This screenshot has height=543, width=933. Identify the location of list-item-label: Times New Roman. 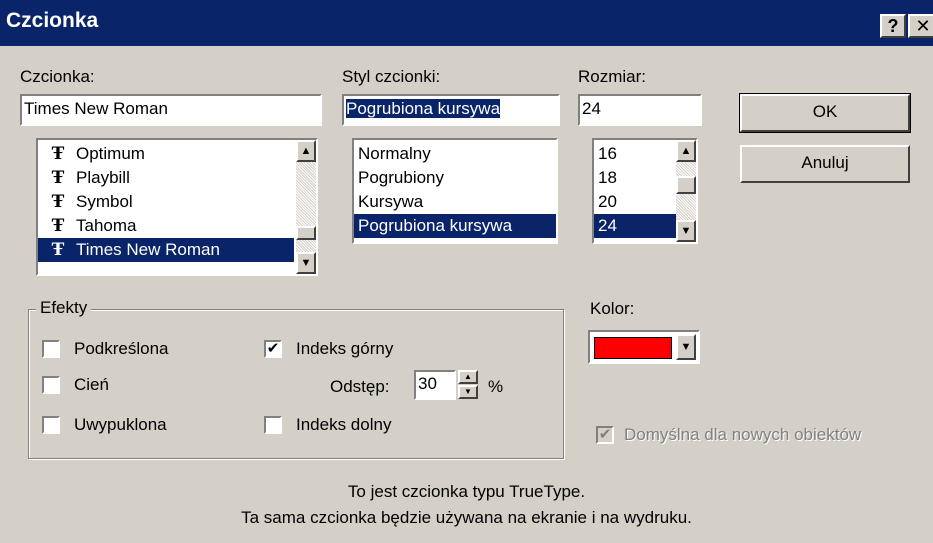
(148, 249).